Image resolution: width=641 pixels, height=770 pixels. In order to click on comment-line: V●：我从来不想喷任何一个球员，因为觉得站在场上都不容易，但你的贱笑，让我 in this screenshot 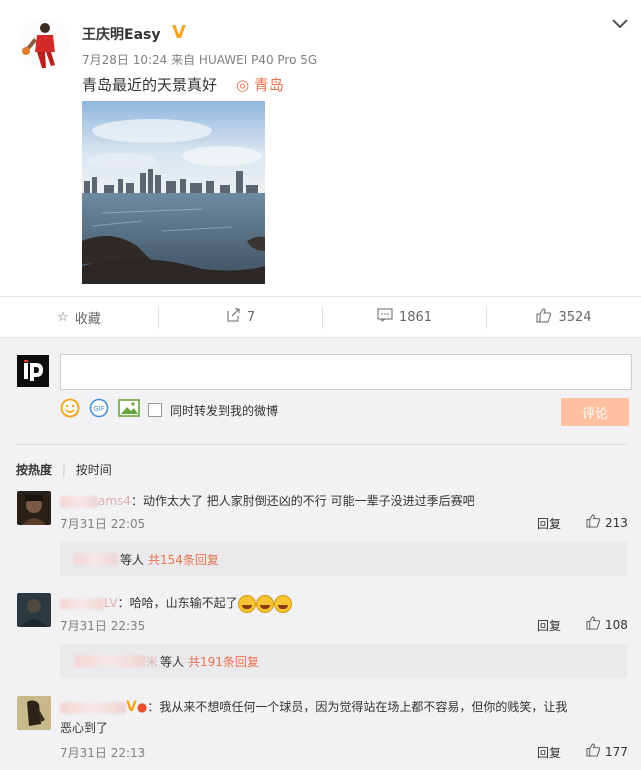, I will do `click(313, 707)`.